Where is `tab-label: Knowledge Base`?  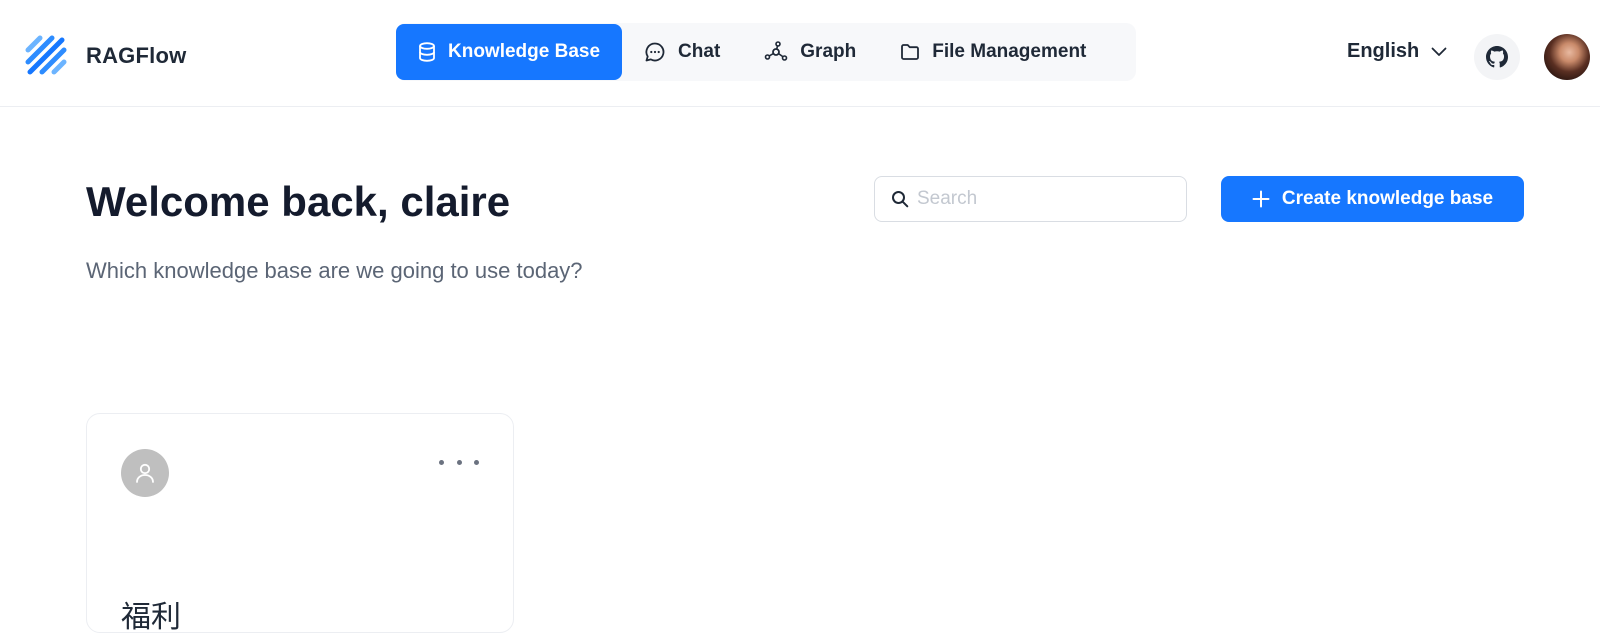
tab-label: Knowledge Base is located at coordinates (524, 51).